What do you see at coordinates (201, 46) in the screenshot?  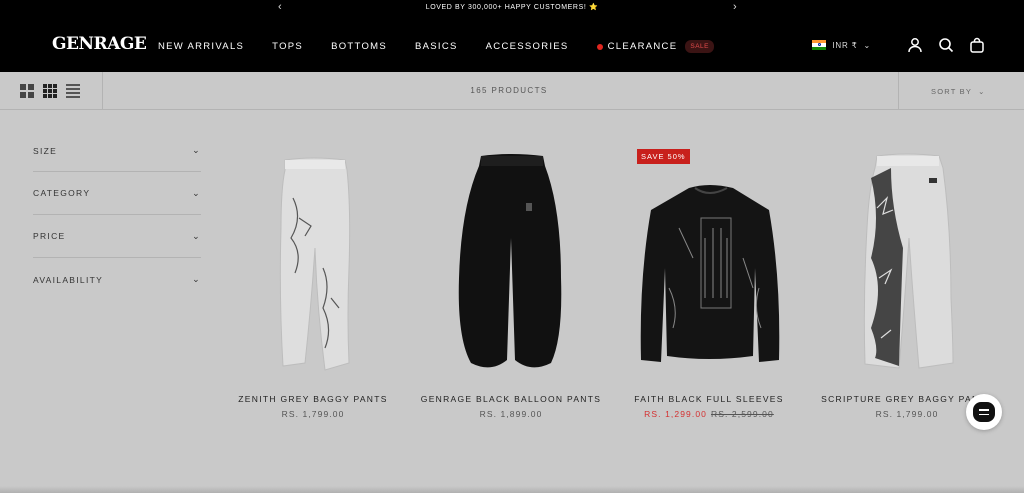 I see `nav-new-arrivals: NEW ARRIVALS` at bounding box center [201, 46].